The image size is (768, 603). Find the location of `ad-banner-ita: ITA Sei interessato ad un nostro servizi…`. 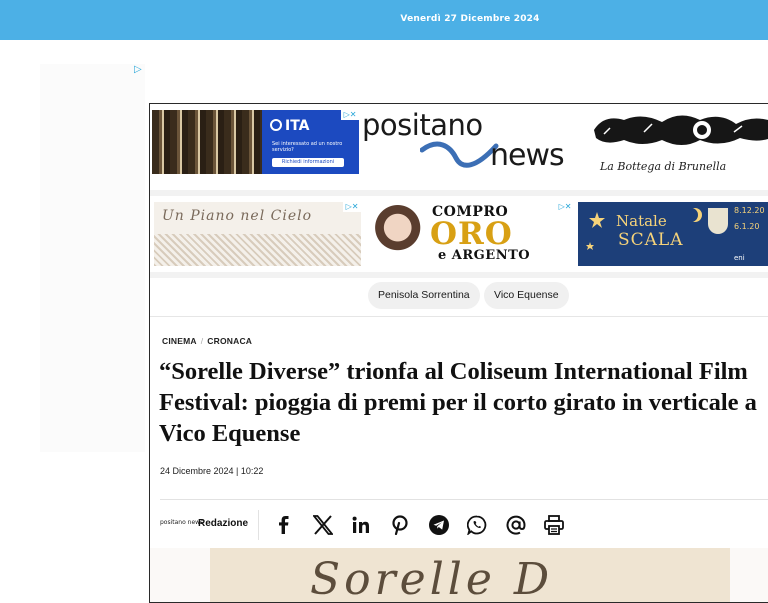

ad-banner-ita: ITA Sei interessato ad un nostro servizi… is located at coordinates (255, 142).